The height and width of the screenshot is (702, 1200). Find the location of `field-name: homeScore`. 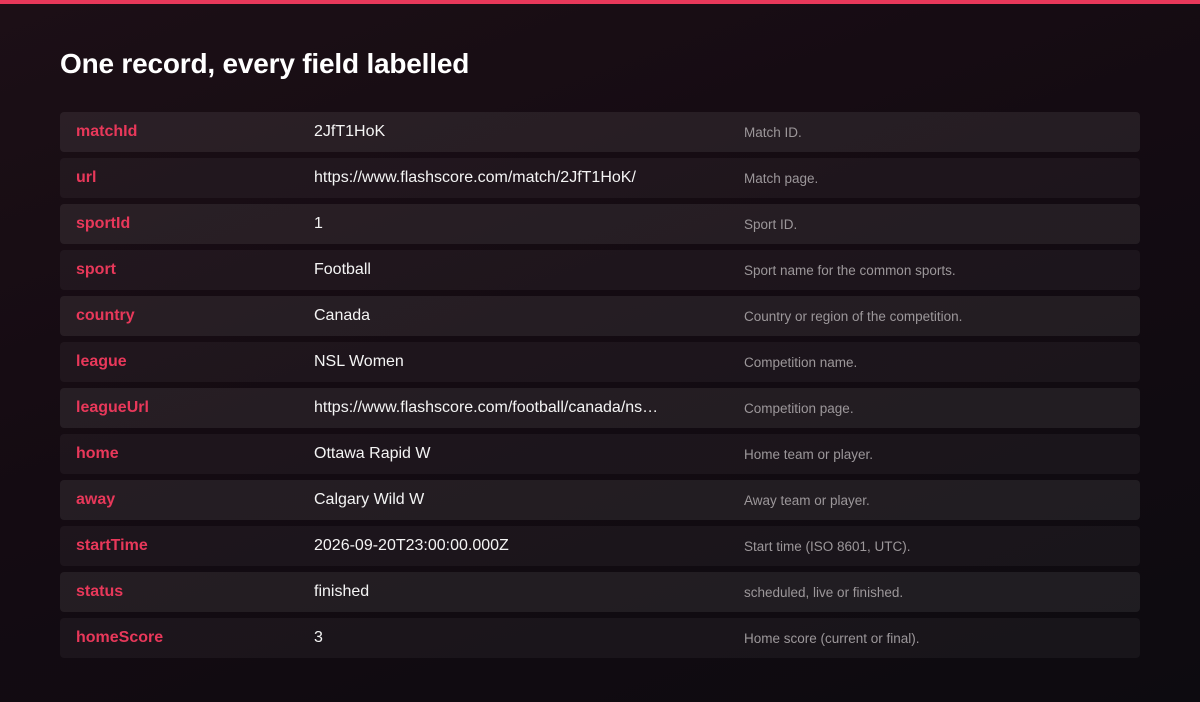

field-name: homeScore is located at coordinates (120, 637).